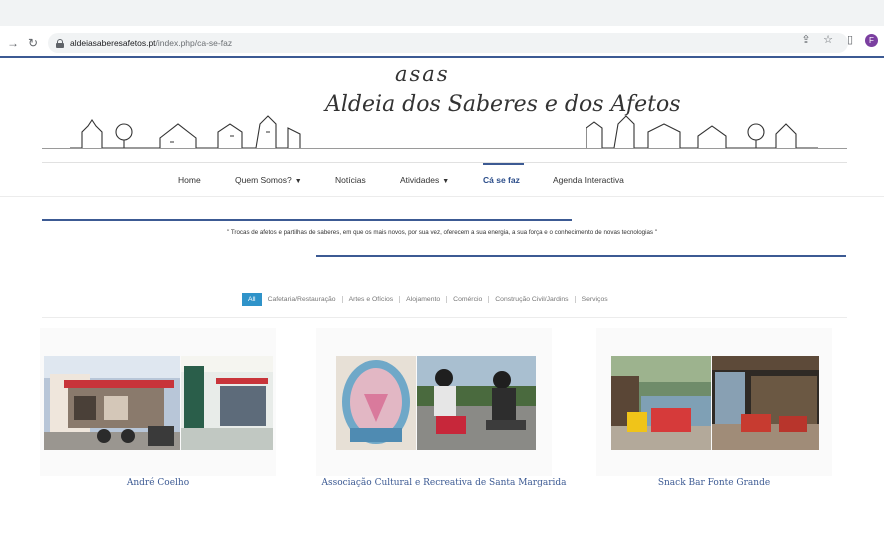  Describe the element at coordinates (158, 403) in the screenshot. I see `card-image-andre-coelho` at that location.